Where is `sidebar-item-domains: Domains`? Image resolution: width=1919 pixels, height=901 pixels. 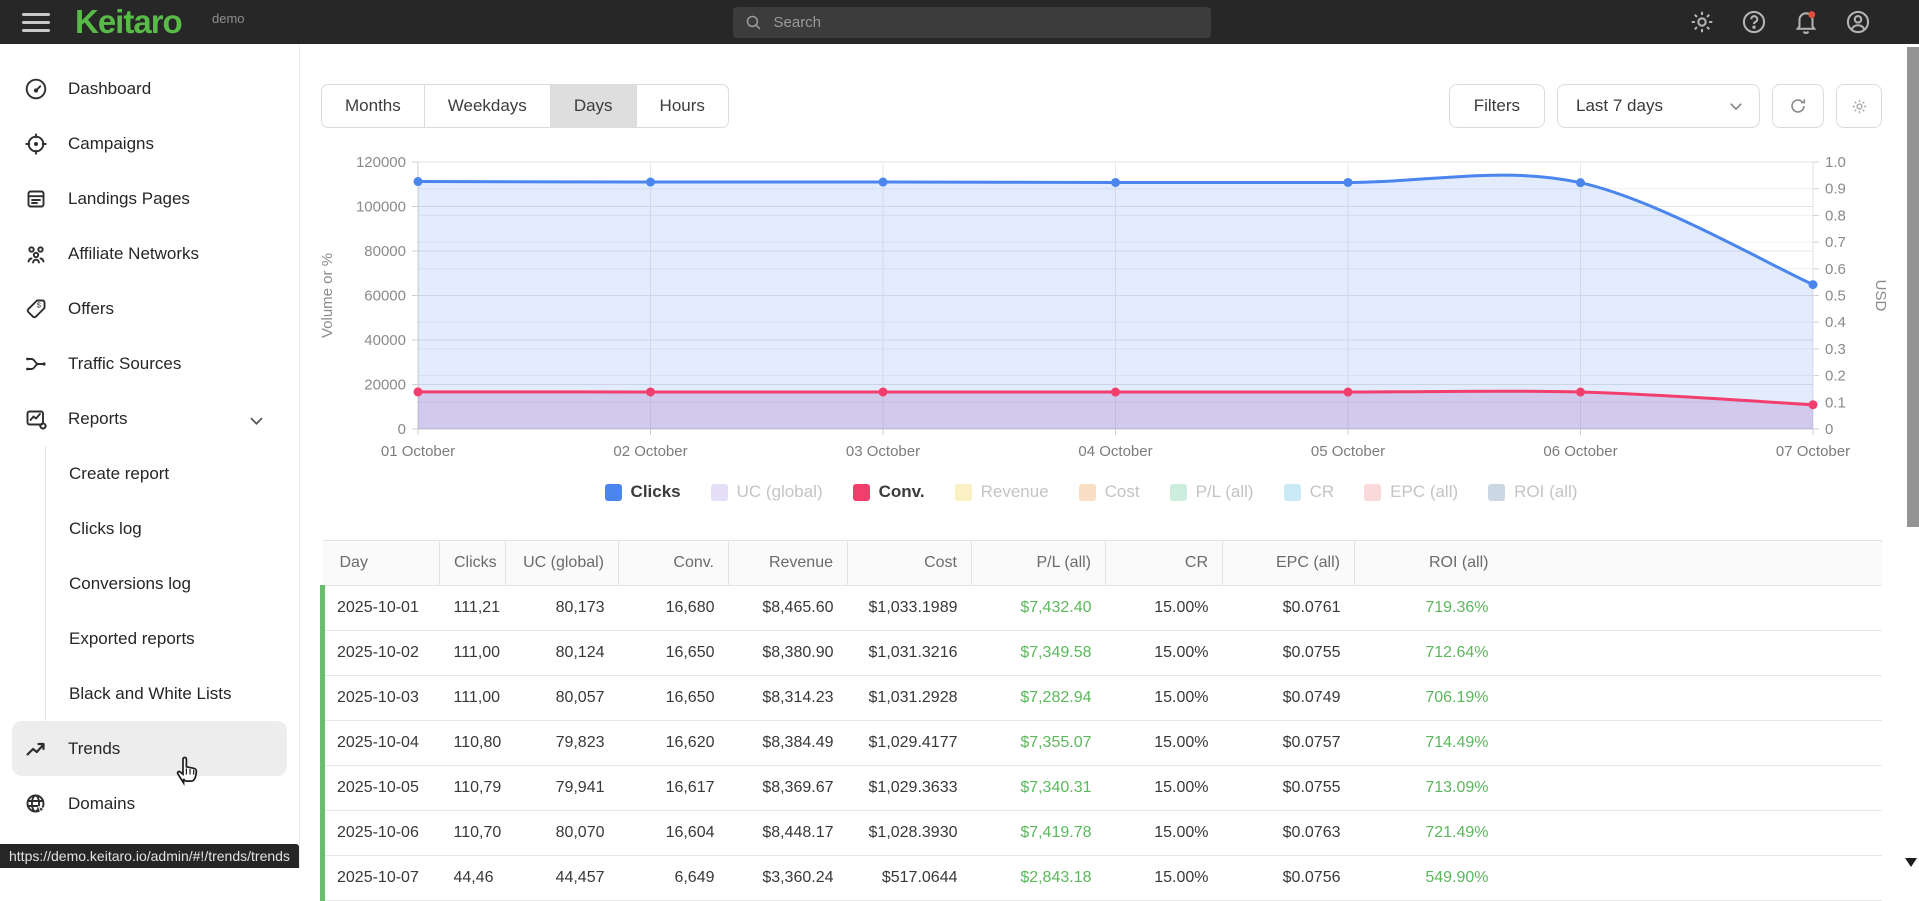 sidebar-item-domains: Domains is located at coordinates (149, 803).